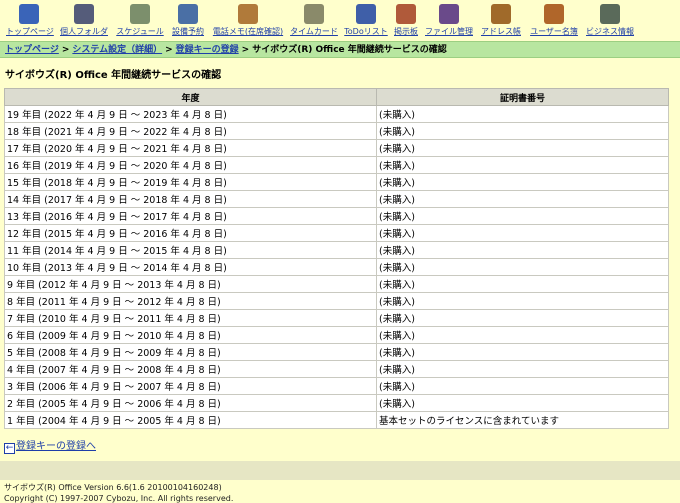 The image size is (680, 503). I want to click on app-personal-folder: 個人フォルダ, so click(84, 20).